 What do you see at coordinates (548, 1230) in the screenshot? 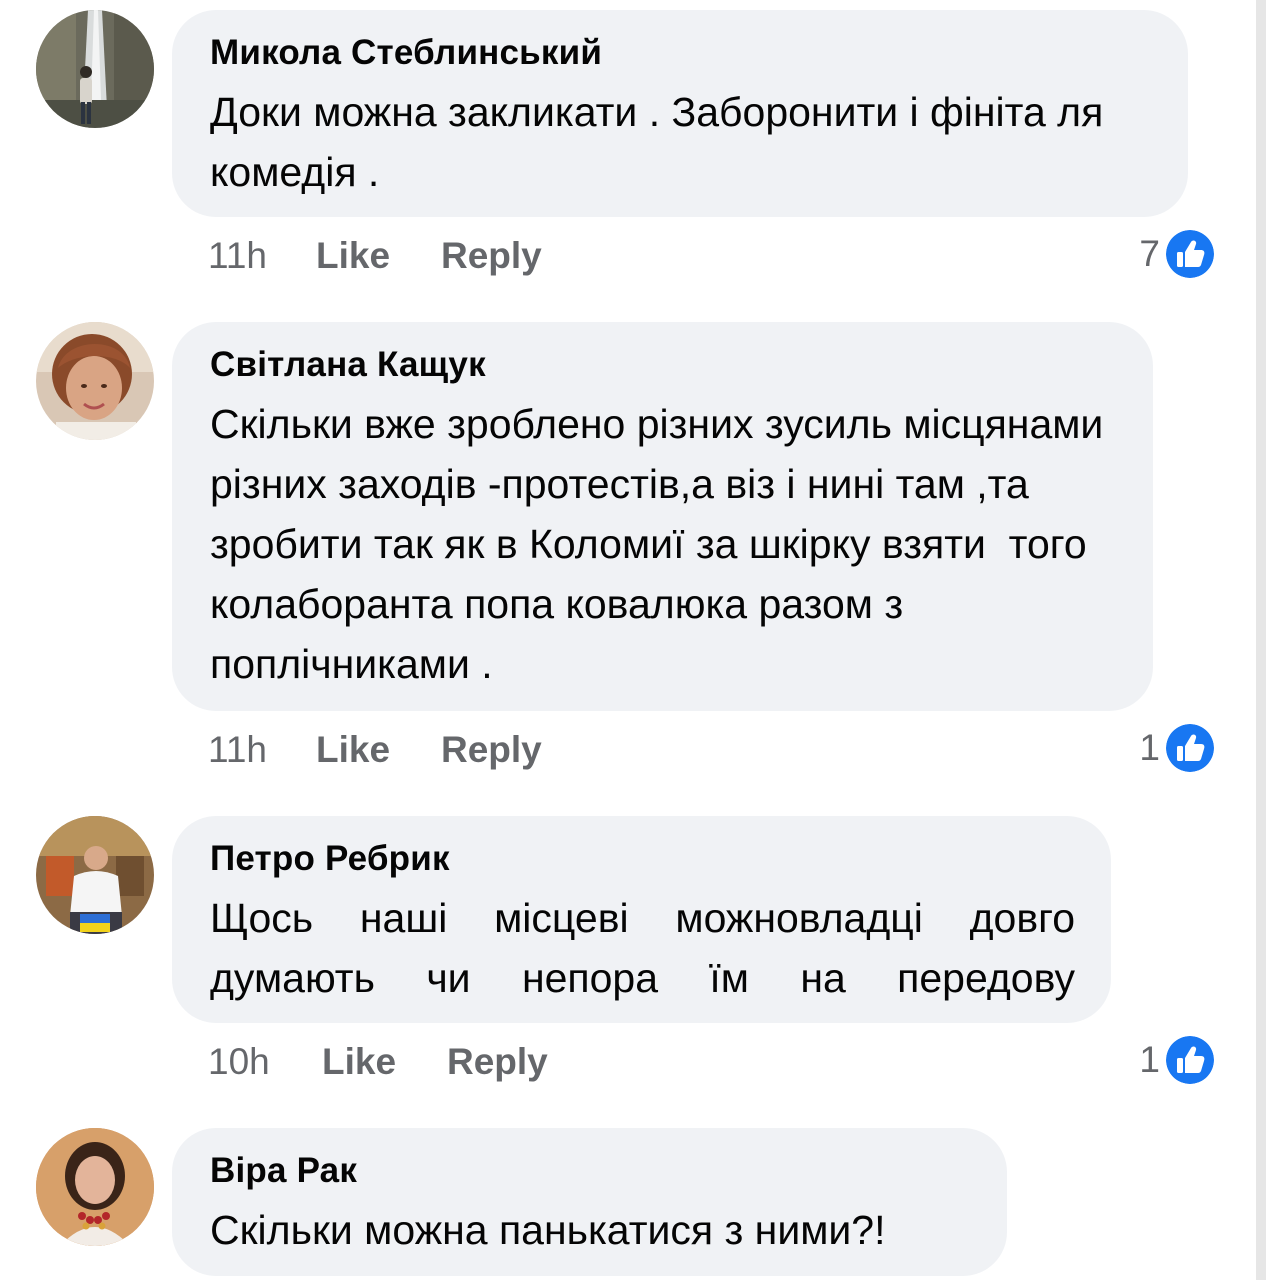
I see `comment-text: Скільки можна панькатися з ними?!` at bounding box center [548, 1230].